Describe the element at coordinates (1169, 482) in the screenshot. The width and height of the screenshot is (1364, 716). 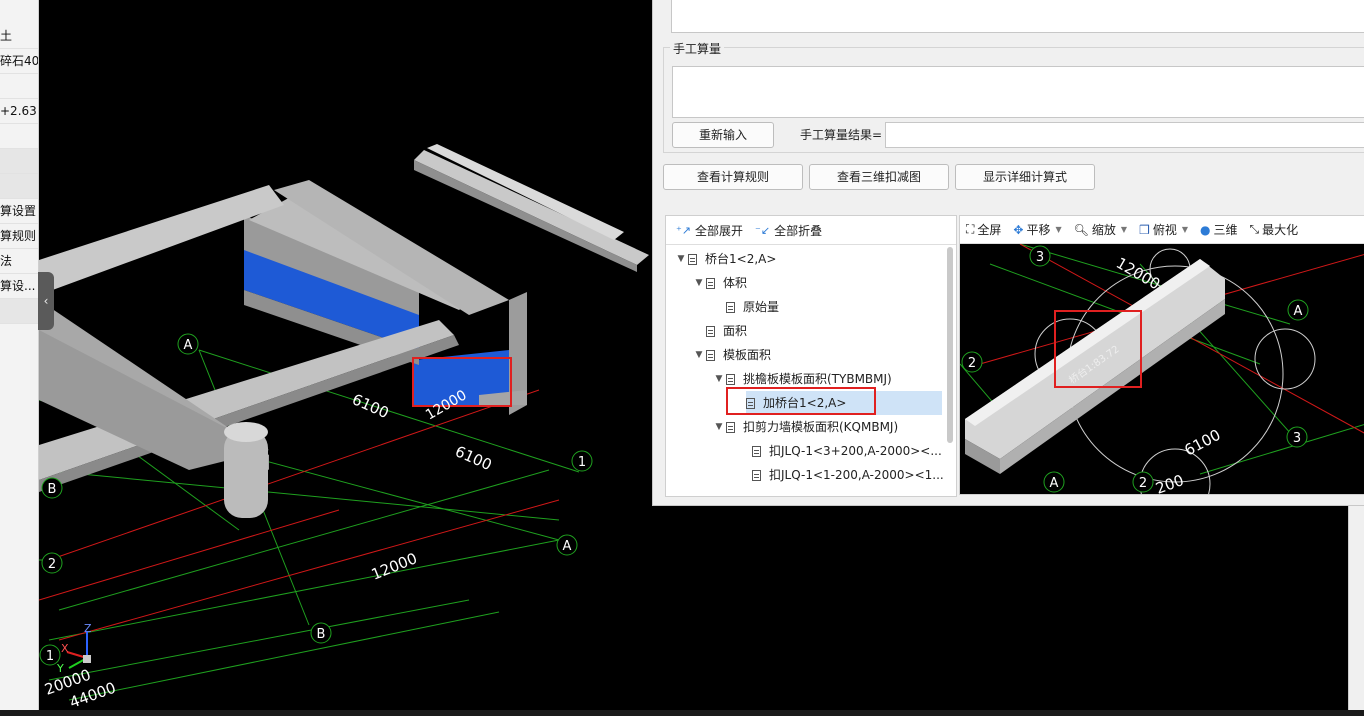
I see `dimension-label: 200` at that location.